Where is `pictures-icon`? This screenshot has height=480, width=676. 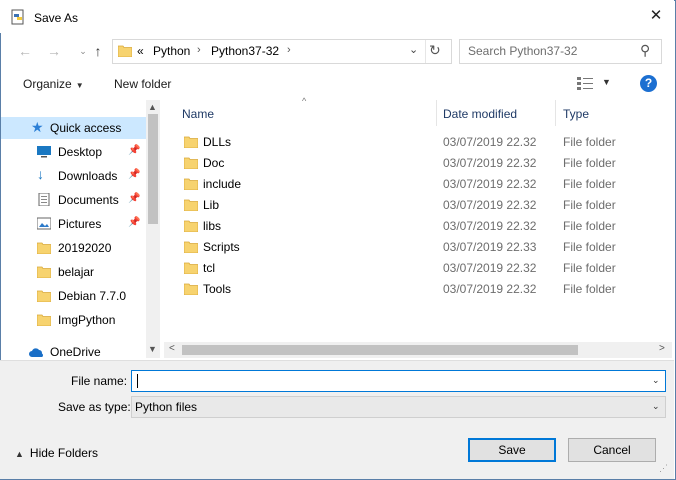
pictures-icon is located at coordinates (44, 223).